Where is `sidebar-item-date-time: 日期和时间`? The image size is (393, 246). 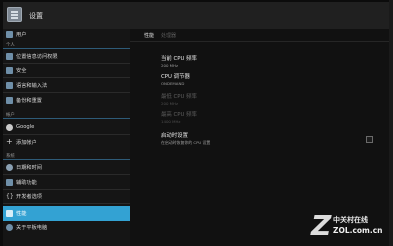 sidebar-item-date-time: 日期和时间 is located at coordinates (66, 168).